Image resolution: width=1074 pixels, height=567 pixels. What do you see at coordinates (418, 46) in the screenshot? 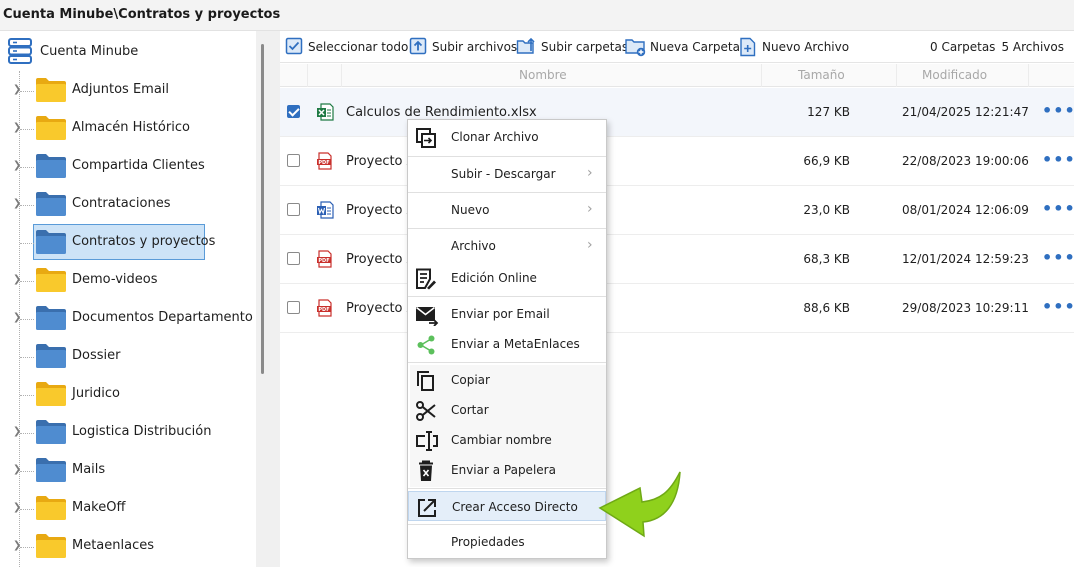
I see `upload-icon` at bounding box center [418, 46].